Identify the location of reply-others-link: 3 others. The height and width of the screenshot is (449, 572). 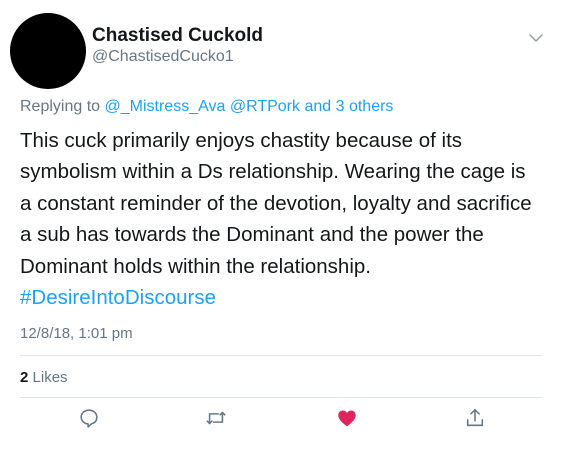
(365, 106).